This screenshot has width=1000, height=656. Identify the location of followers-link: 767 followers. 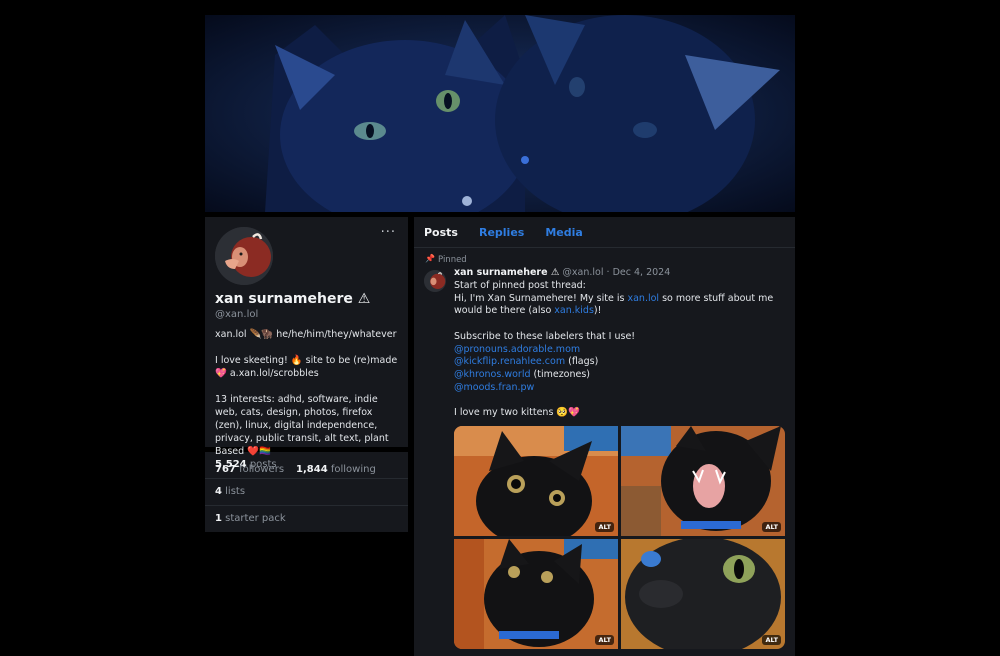
(249, 469).